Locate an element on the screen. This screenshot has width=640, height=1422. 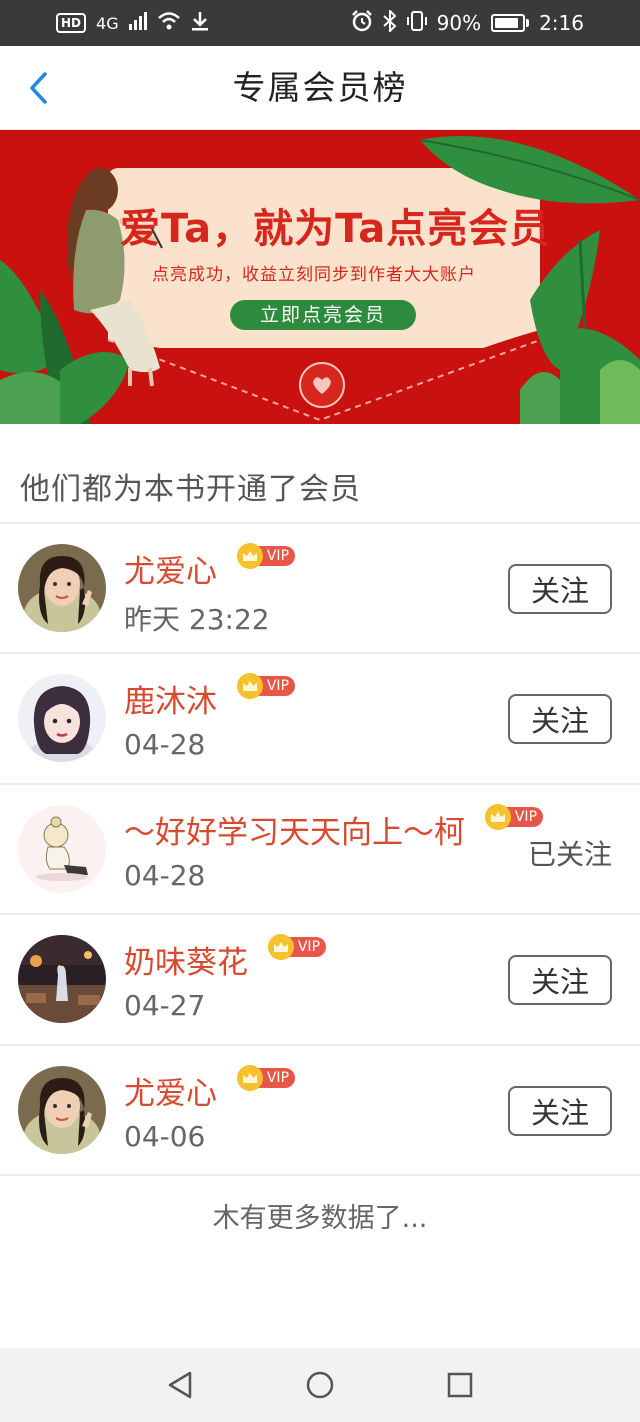
followed-label: 已关注 is located at coordinates (570, 853).